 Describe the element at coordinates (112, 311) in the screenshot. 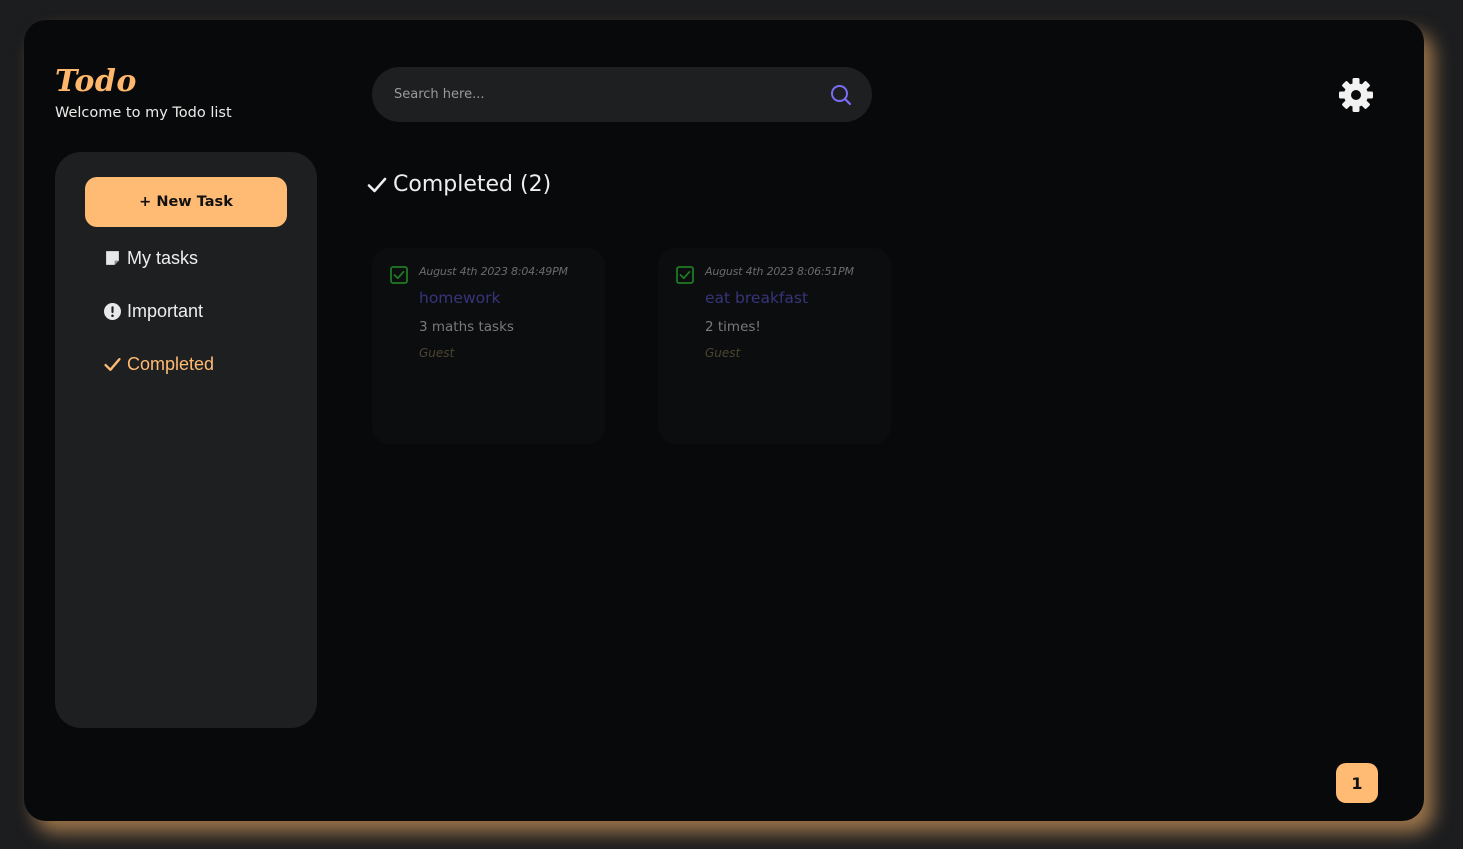

I see `exclamation-icon` at that location.